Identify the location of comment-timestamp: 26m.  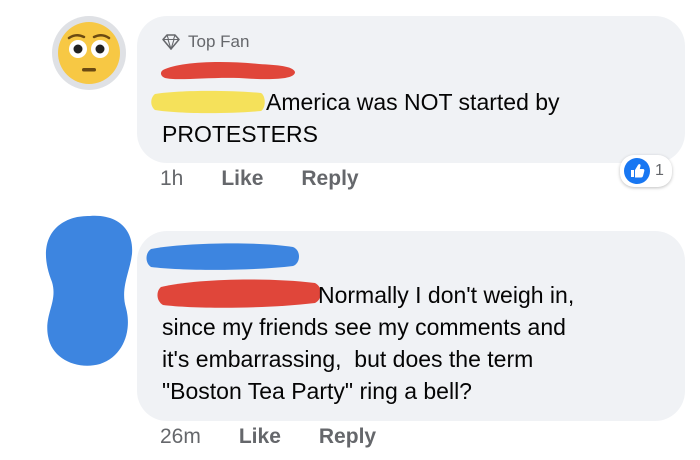
(180, 437).